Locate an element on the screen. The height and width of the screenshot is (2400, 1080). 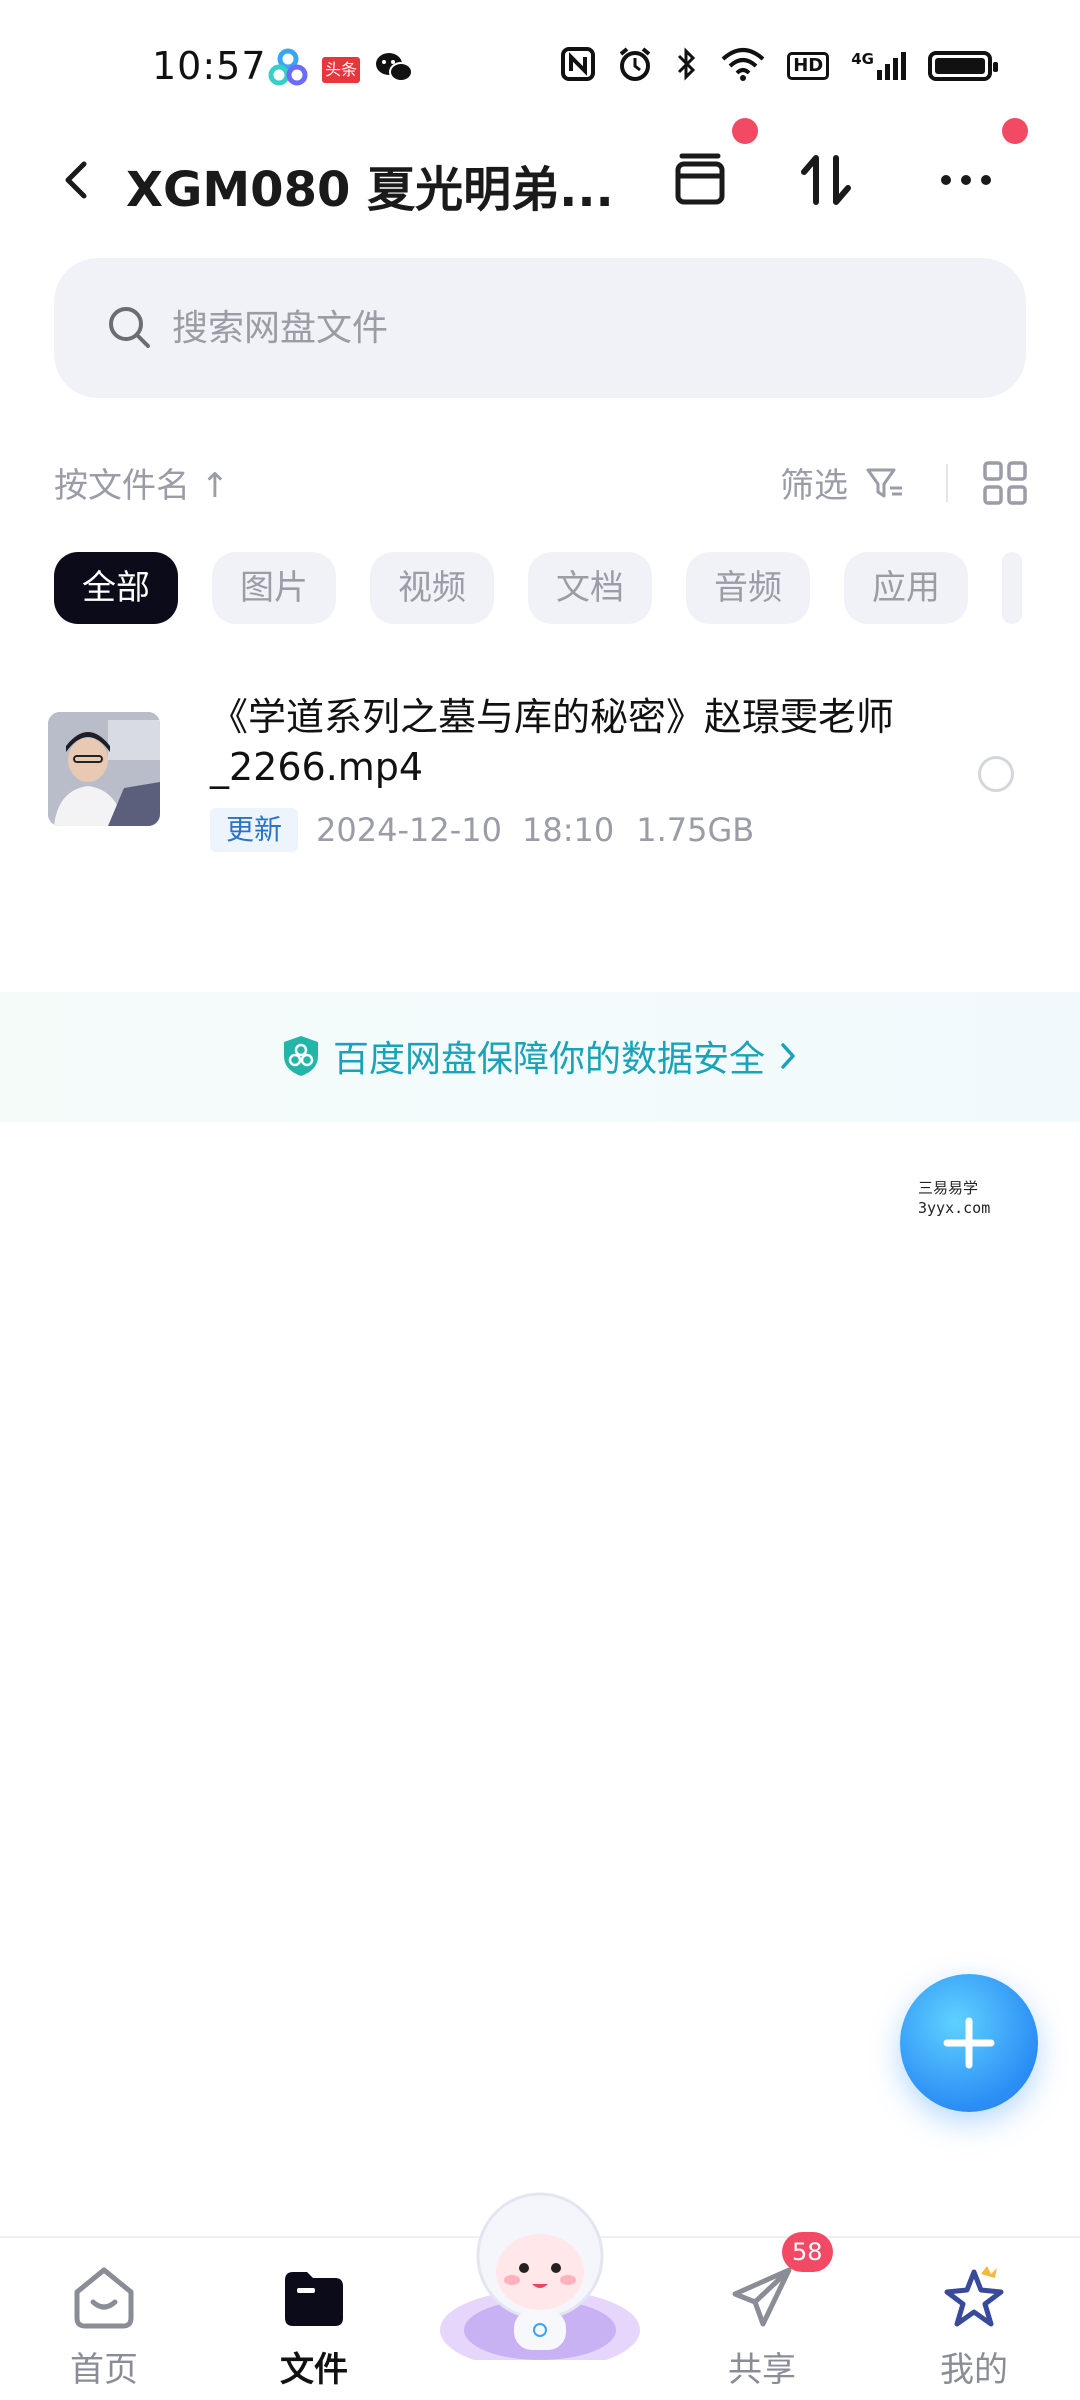
wechat-icon is located at coordinates (394, 70).